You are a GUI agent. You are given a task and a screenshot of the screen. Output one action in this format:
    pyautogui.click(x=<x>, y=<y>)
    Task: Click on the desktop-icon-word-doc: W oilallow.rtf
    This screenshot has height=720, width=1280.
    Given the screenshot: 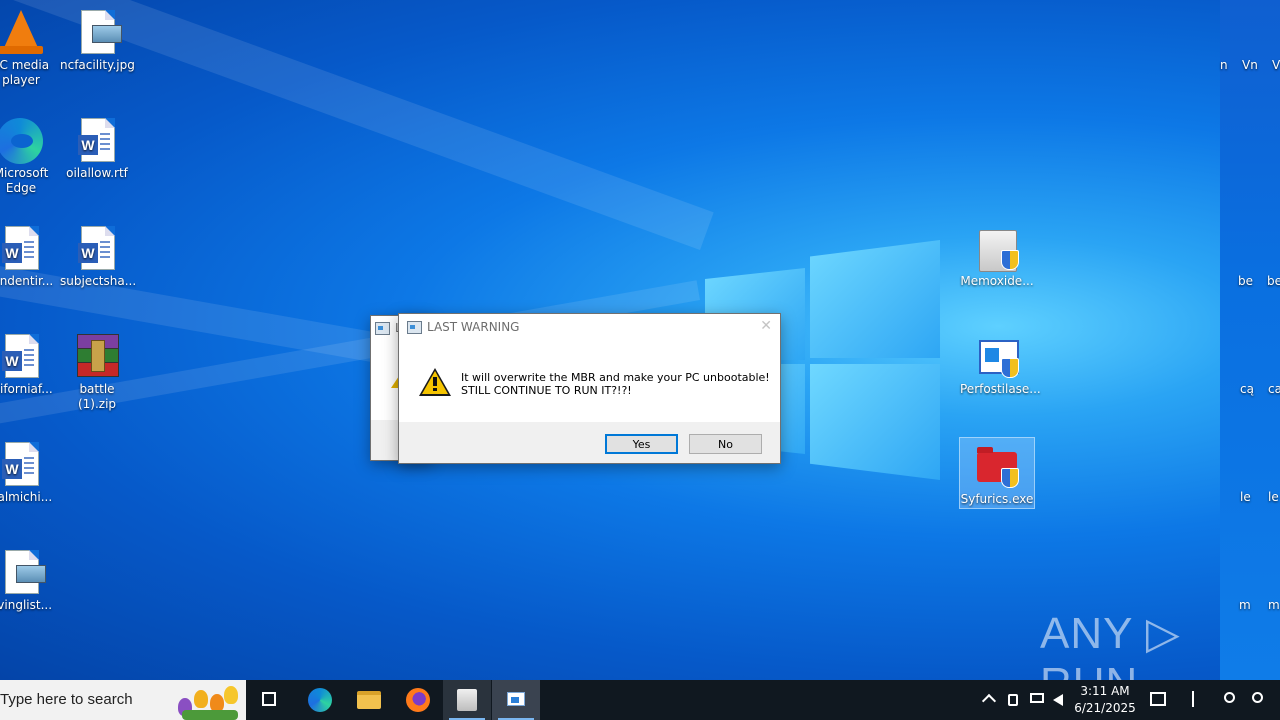 What is the action you would take?
    pyautogui.click(x=97, y=148)
    